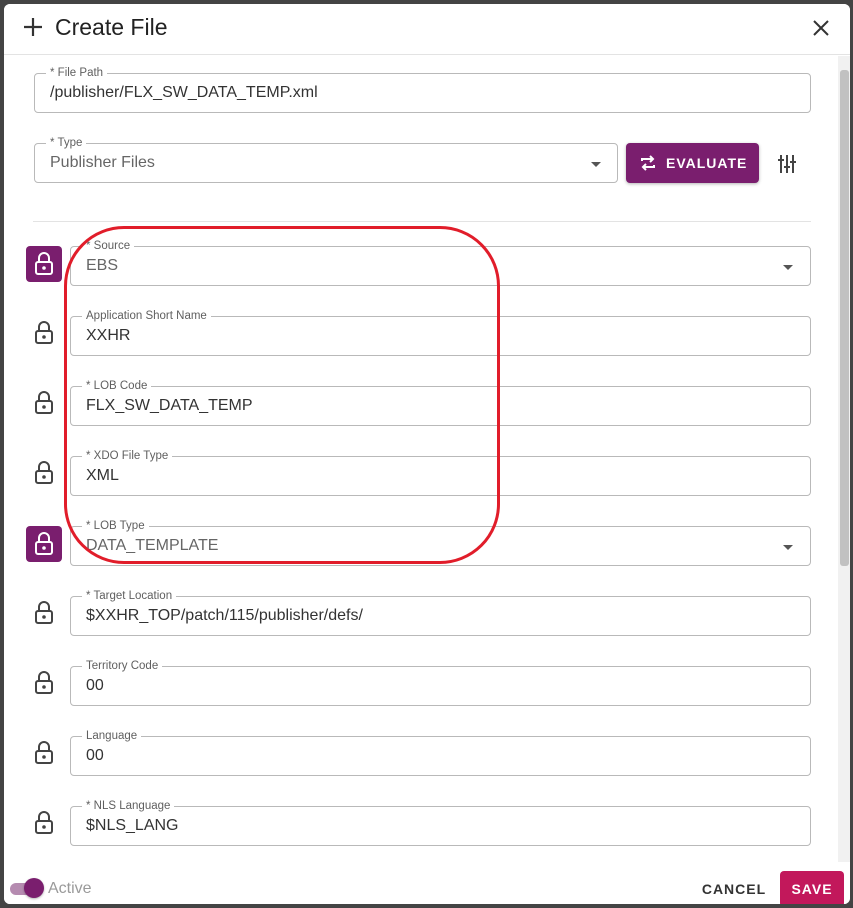 The image size is (853, 908). Describe the element at coordinates (108, 246) in the screenshot. I see `source-label: * Source` at that location.